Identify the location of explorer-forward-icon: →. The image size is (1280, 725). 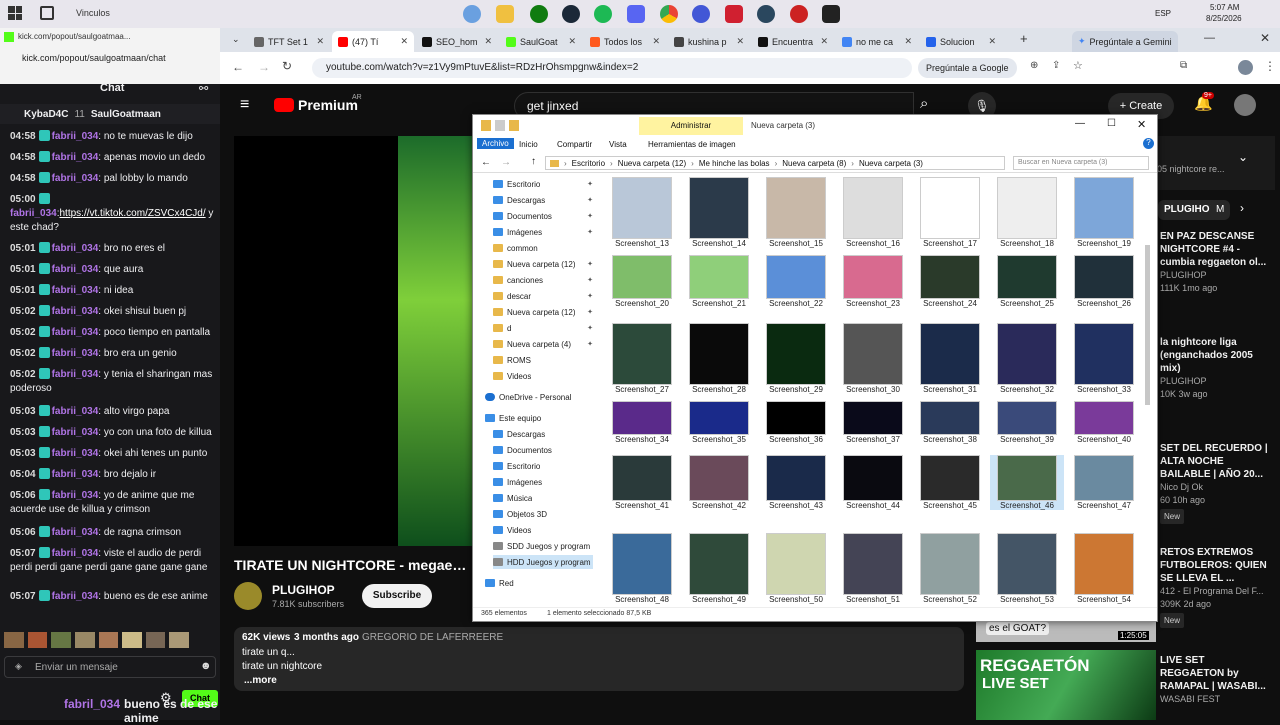
(506, 162).